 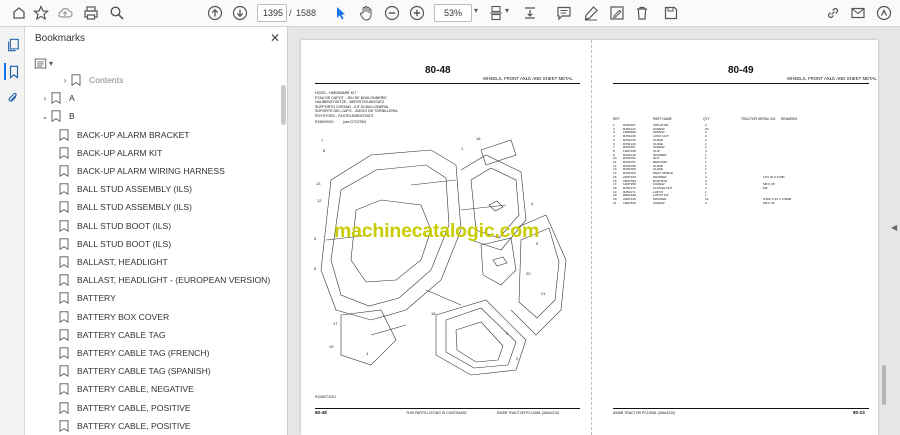 What do you see at coordinates (833, 13) in the screenshot?
I see `link-edit-icon` at bounding box center [833, 13].